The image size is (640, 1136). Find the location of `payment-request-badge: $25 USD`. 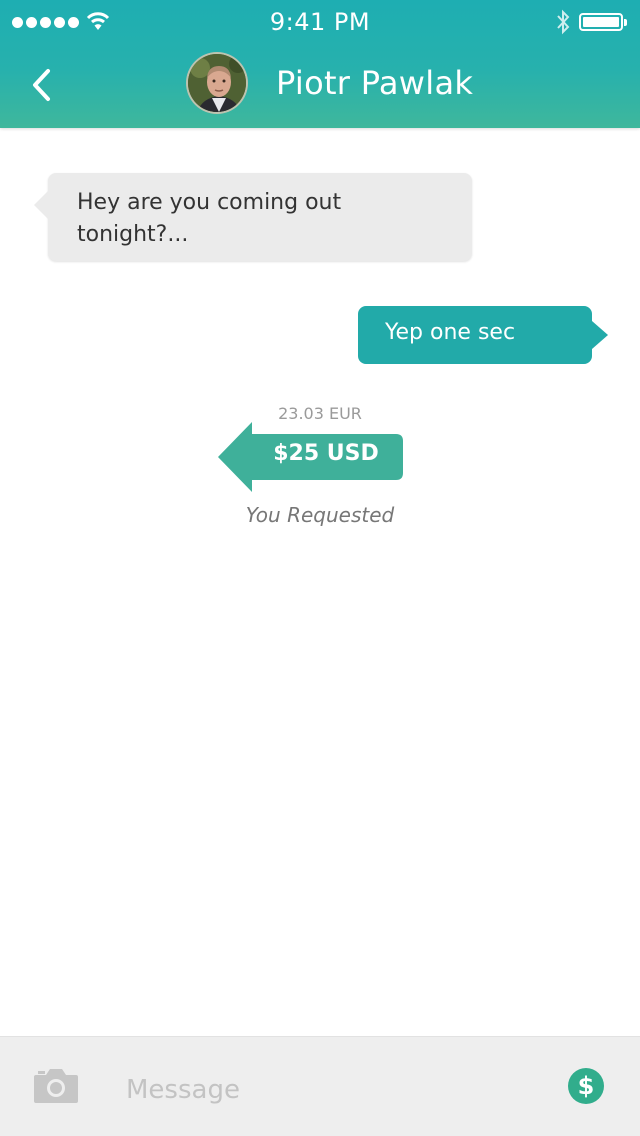

payment-request-badge: $25 USD is located at coordinates (310, 456).